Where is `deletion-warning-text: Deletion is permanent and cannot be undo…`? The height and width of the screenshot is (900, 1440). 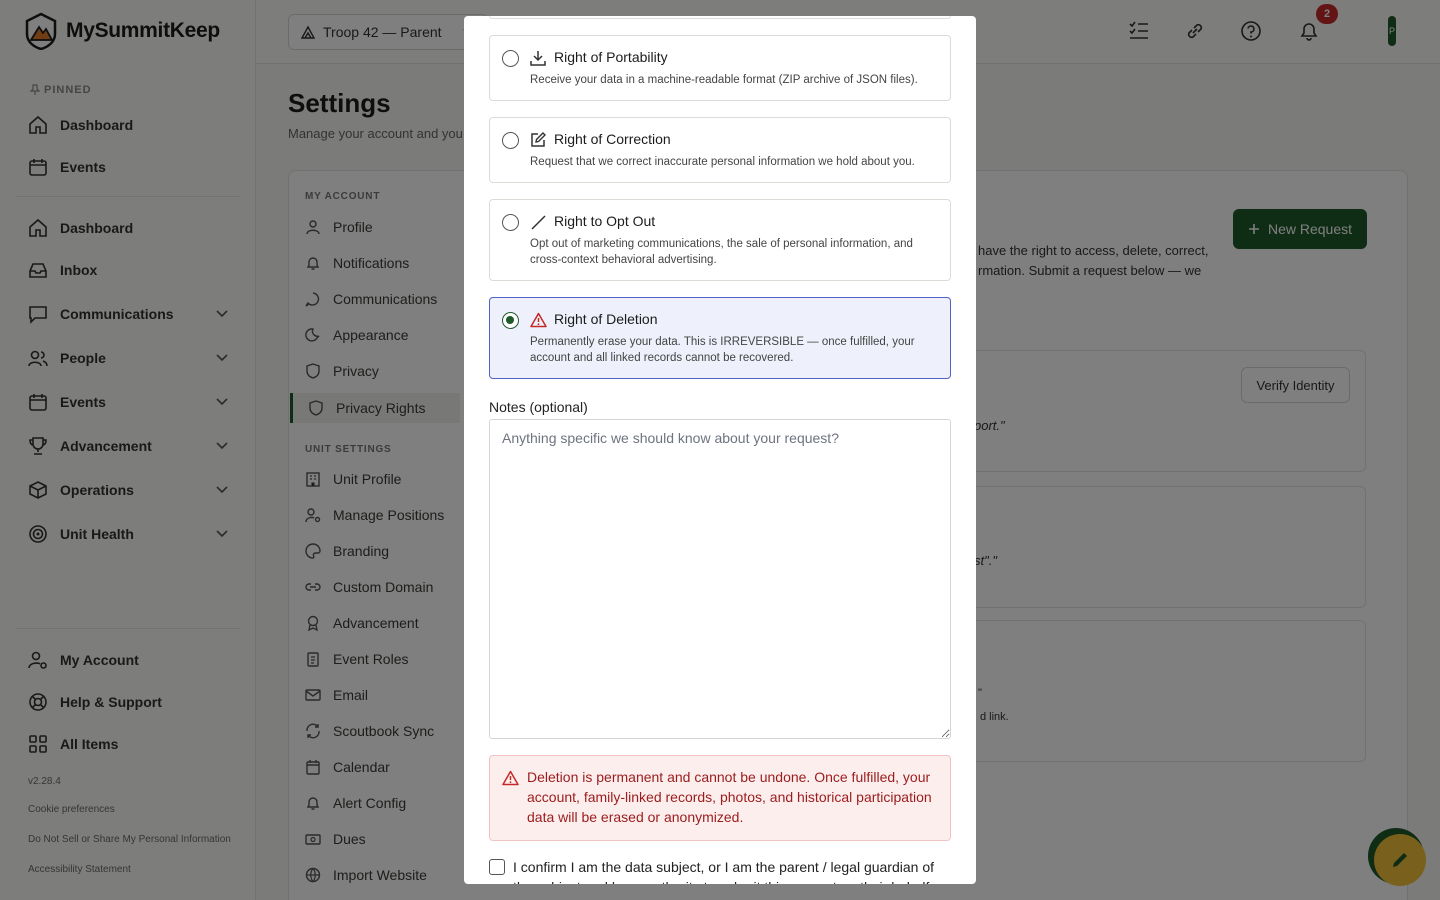
deletion-warning-text: Deletion is permanent and cannot be undo… is located at coordinates (729, 797).